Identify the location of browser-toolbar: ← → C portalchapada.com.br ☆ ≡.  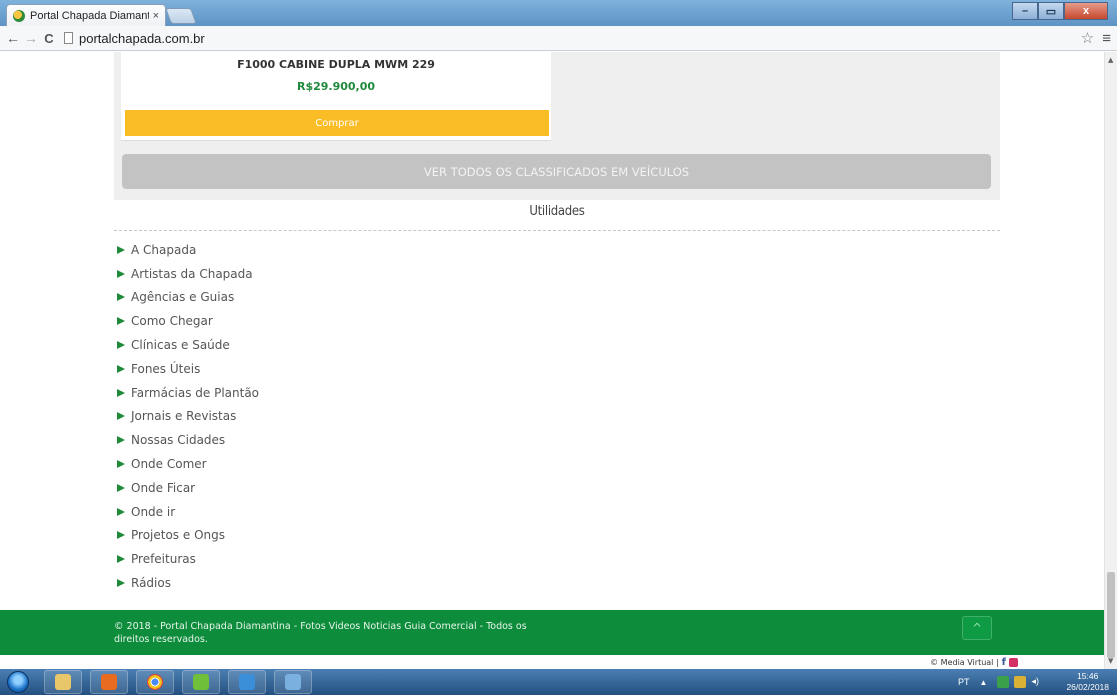
(558, 38).